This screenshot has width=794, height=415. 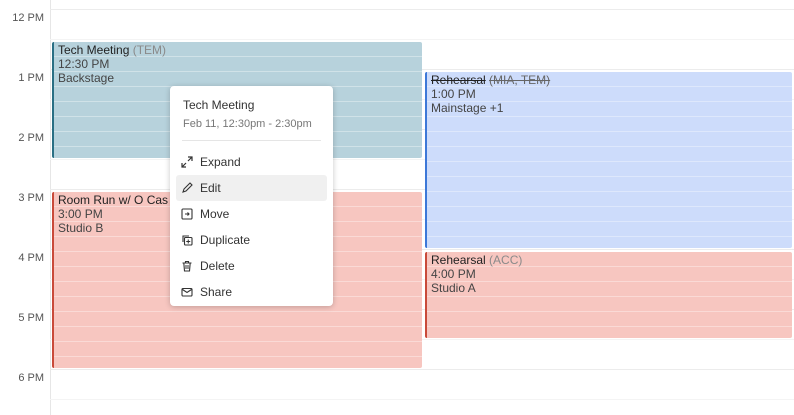 What do you see at coordinates (609, 260) in the screenshot?
I see `event-title-line: Rehearsal (ACC)` at bounding box center [609, 260].